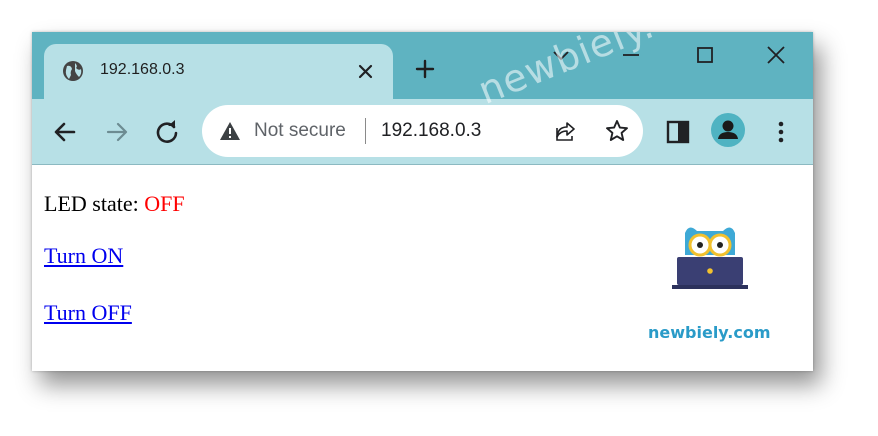 The width and height of the screenshot is (878, 436). Describe the element at coordinates (65, 132) in the screenshot. I see `back-arrow-icon` at that location.